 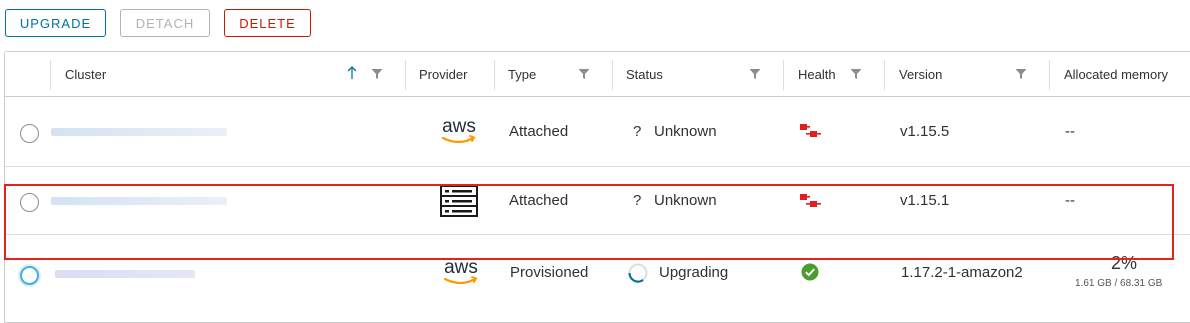 I want to click on column-header-version: Version, so click(x=920, y=74).